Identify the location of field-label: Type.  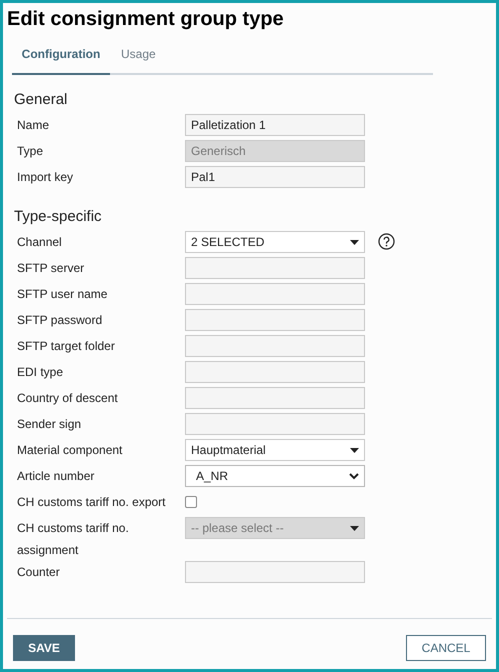
(30, 151).